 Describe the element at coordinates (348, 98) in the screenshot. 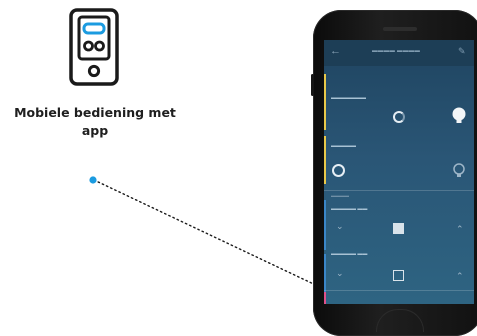

I see `light-row-label: ▬▬▬▬▬▬▬` at that location.